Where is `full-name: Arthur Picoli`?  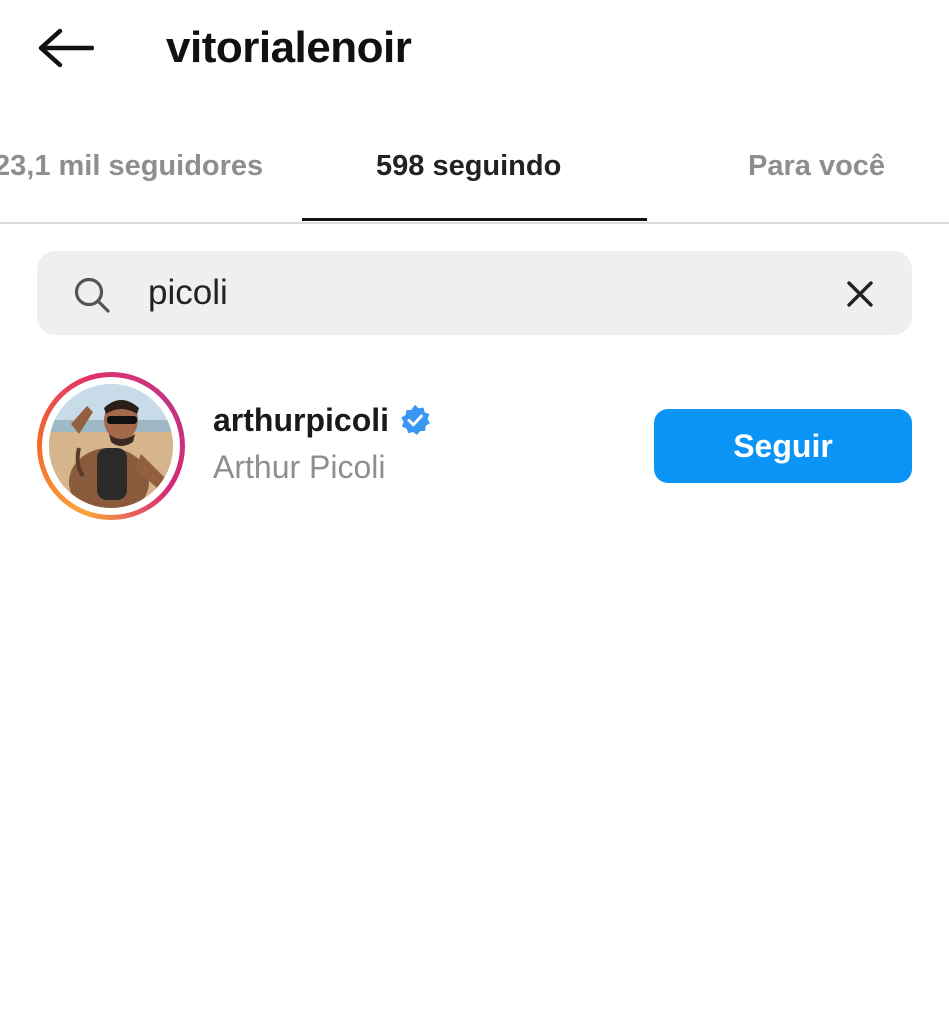
full-name: Arthur Picoli is located at coordinates (299, 467).